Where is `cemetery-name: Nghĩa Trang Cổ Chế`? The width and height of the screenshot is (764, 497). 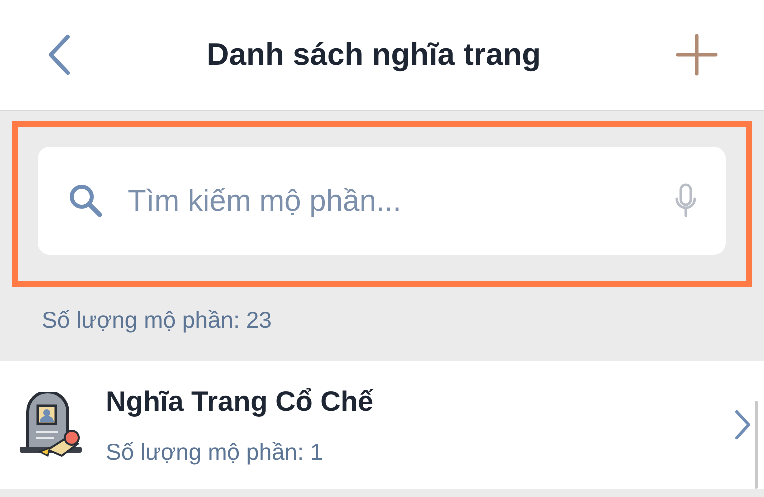
cemetery-name: Nghĩa Trang Cổ Chế is located at coordinates (240, 401).